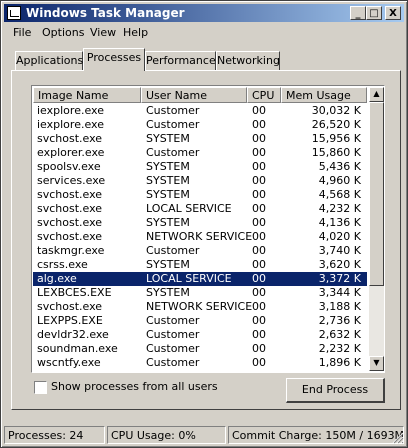  I want to click on process-image-name: soundman.exe, so click(77, 348).